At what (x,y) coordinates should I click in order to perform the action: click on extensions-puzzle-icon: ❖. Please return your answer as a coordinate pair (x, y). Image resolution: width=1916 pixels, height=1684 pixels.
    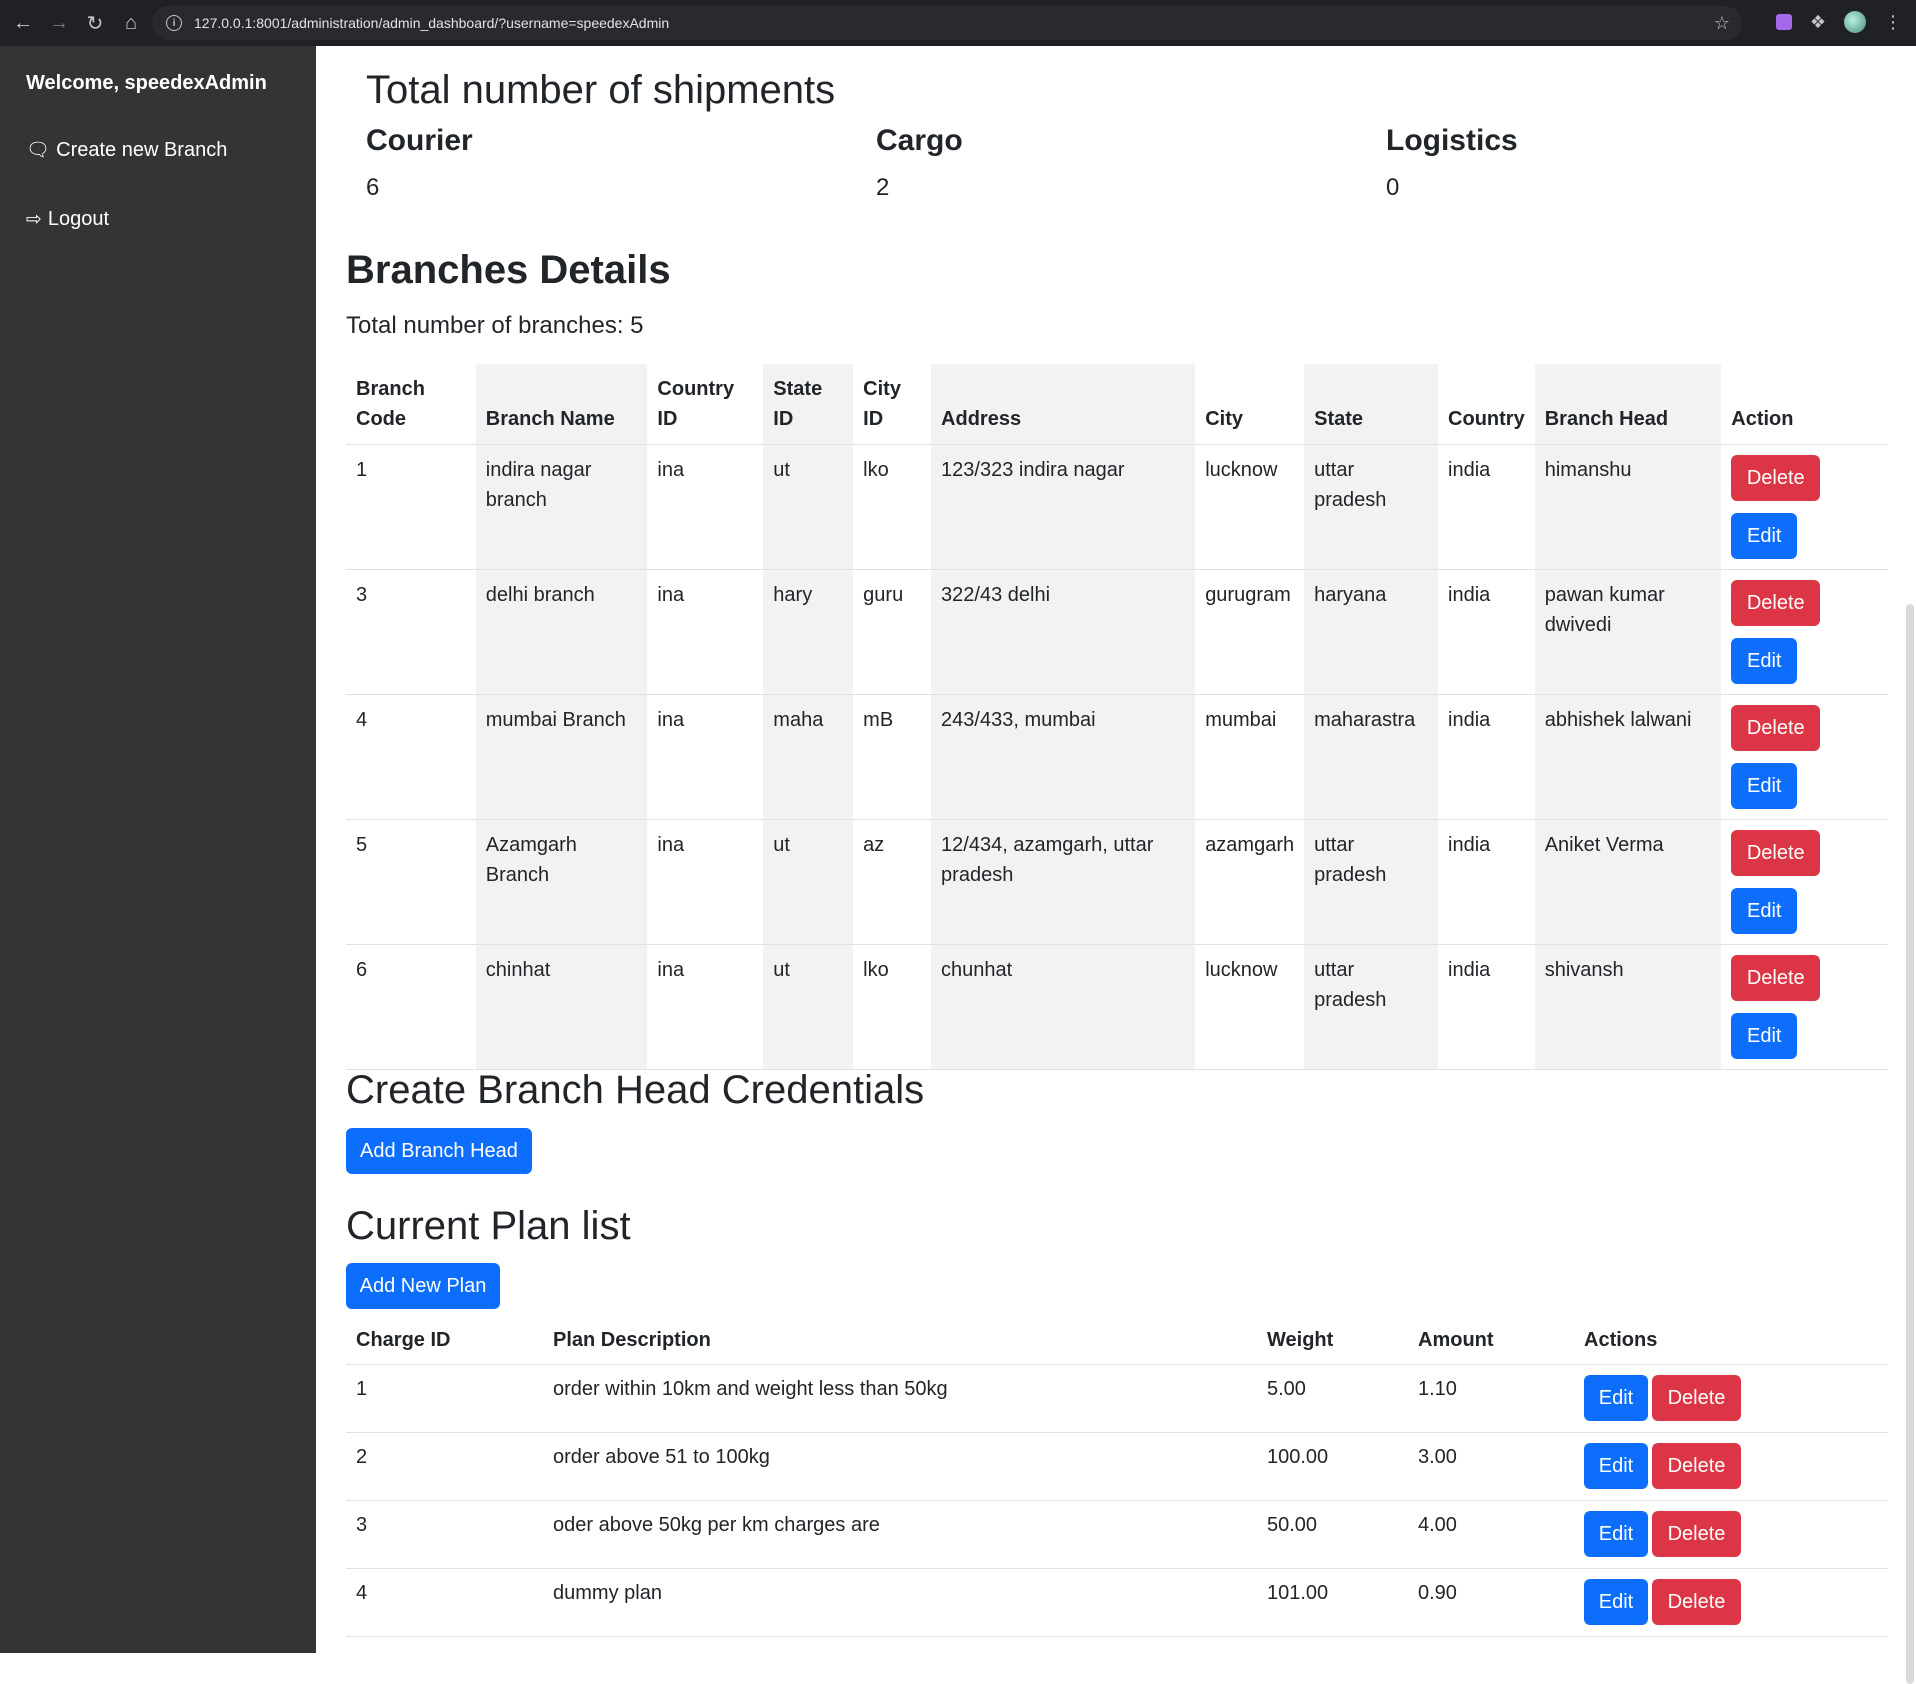
    Looking at the image, I should click on (1818, 22).